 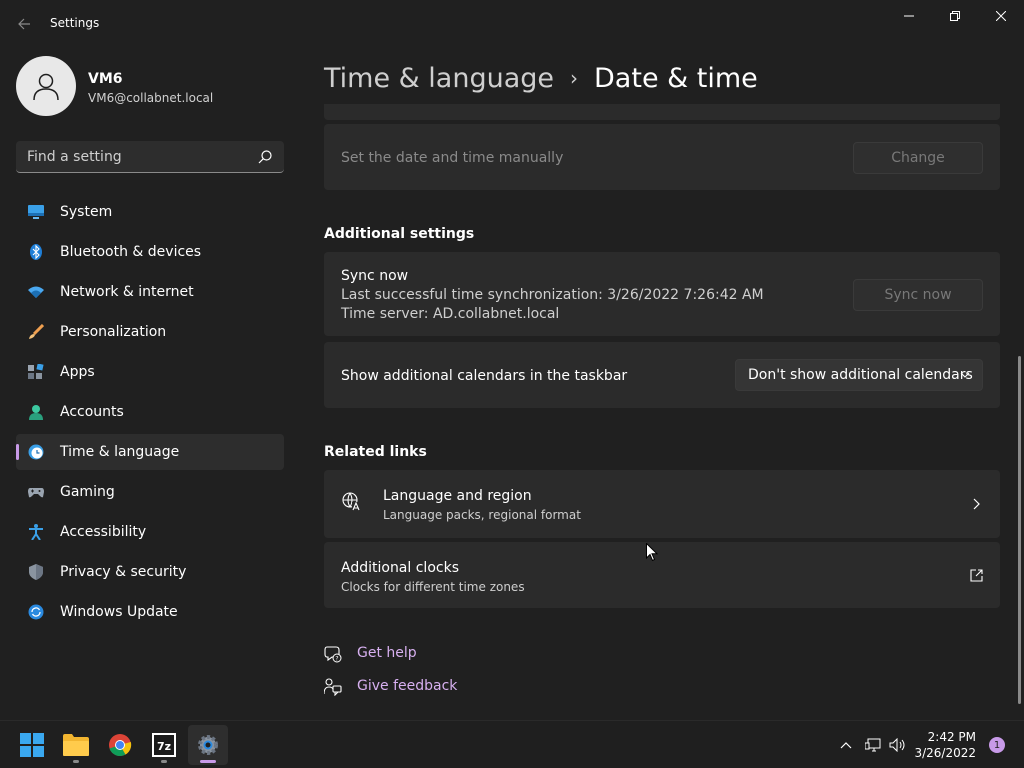 What do you see at coordinates (119, 612) in the screenshot?
I see `sidebar-item-label: Windows Update` at bounding box center [119, 612].